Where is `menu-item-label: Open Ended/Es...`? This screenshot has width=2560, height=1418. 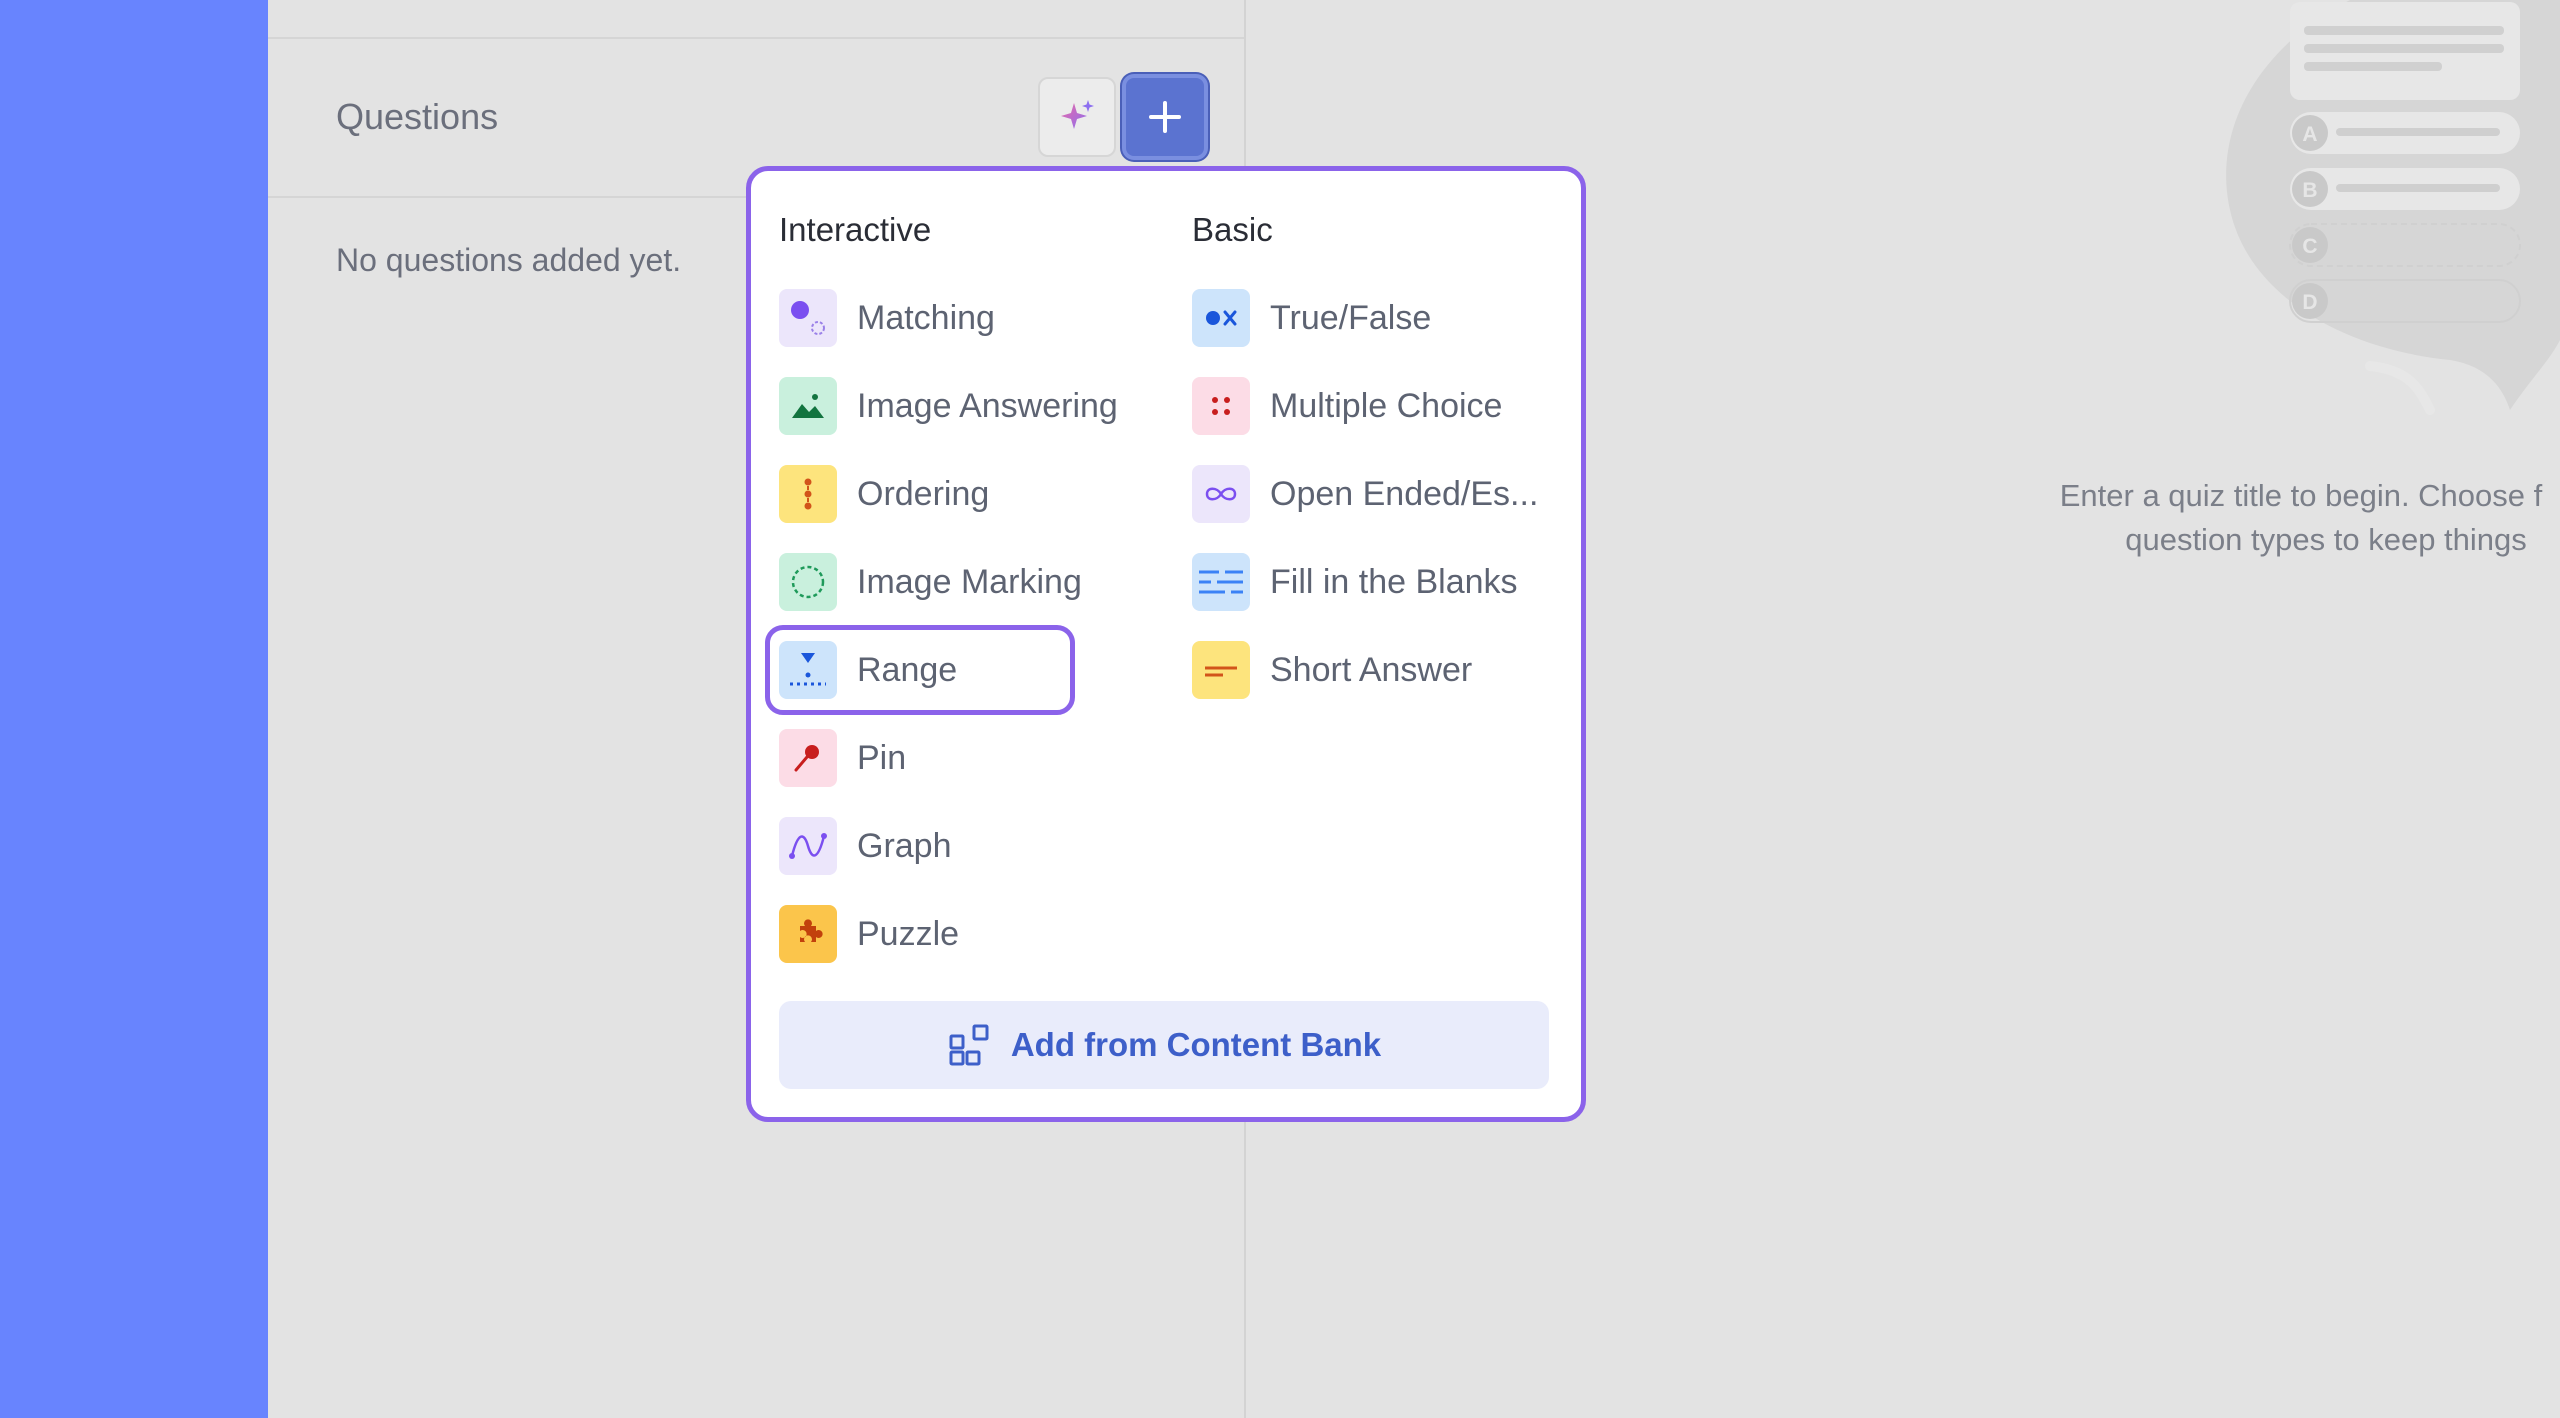 menu-item-label: Open Ended/Es... is located at coordinates (1404, 493).